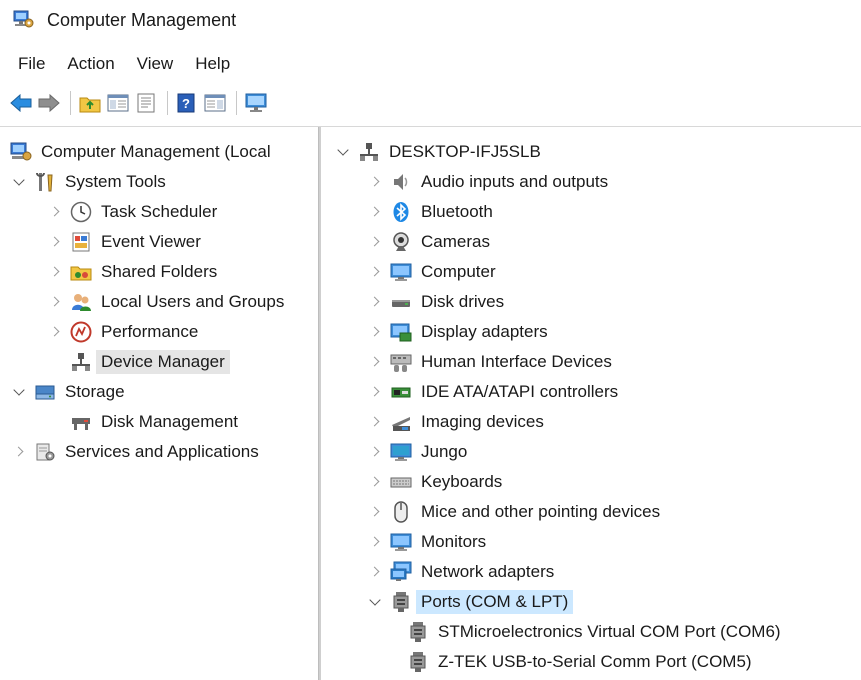 Image resolution: width=861 pixels, height=680 pixels. Describe the element at coordinates (215, 103) in the screenshot. I see `action-pane-icon` at that location.